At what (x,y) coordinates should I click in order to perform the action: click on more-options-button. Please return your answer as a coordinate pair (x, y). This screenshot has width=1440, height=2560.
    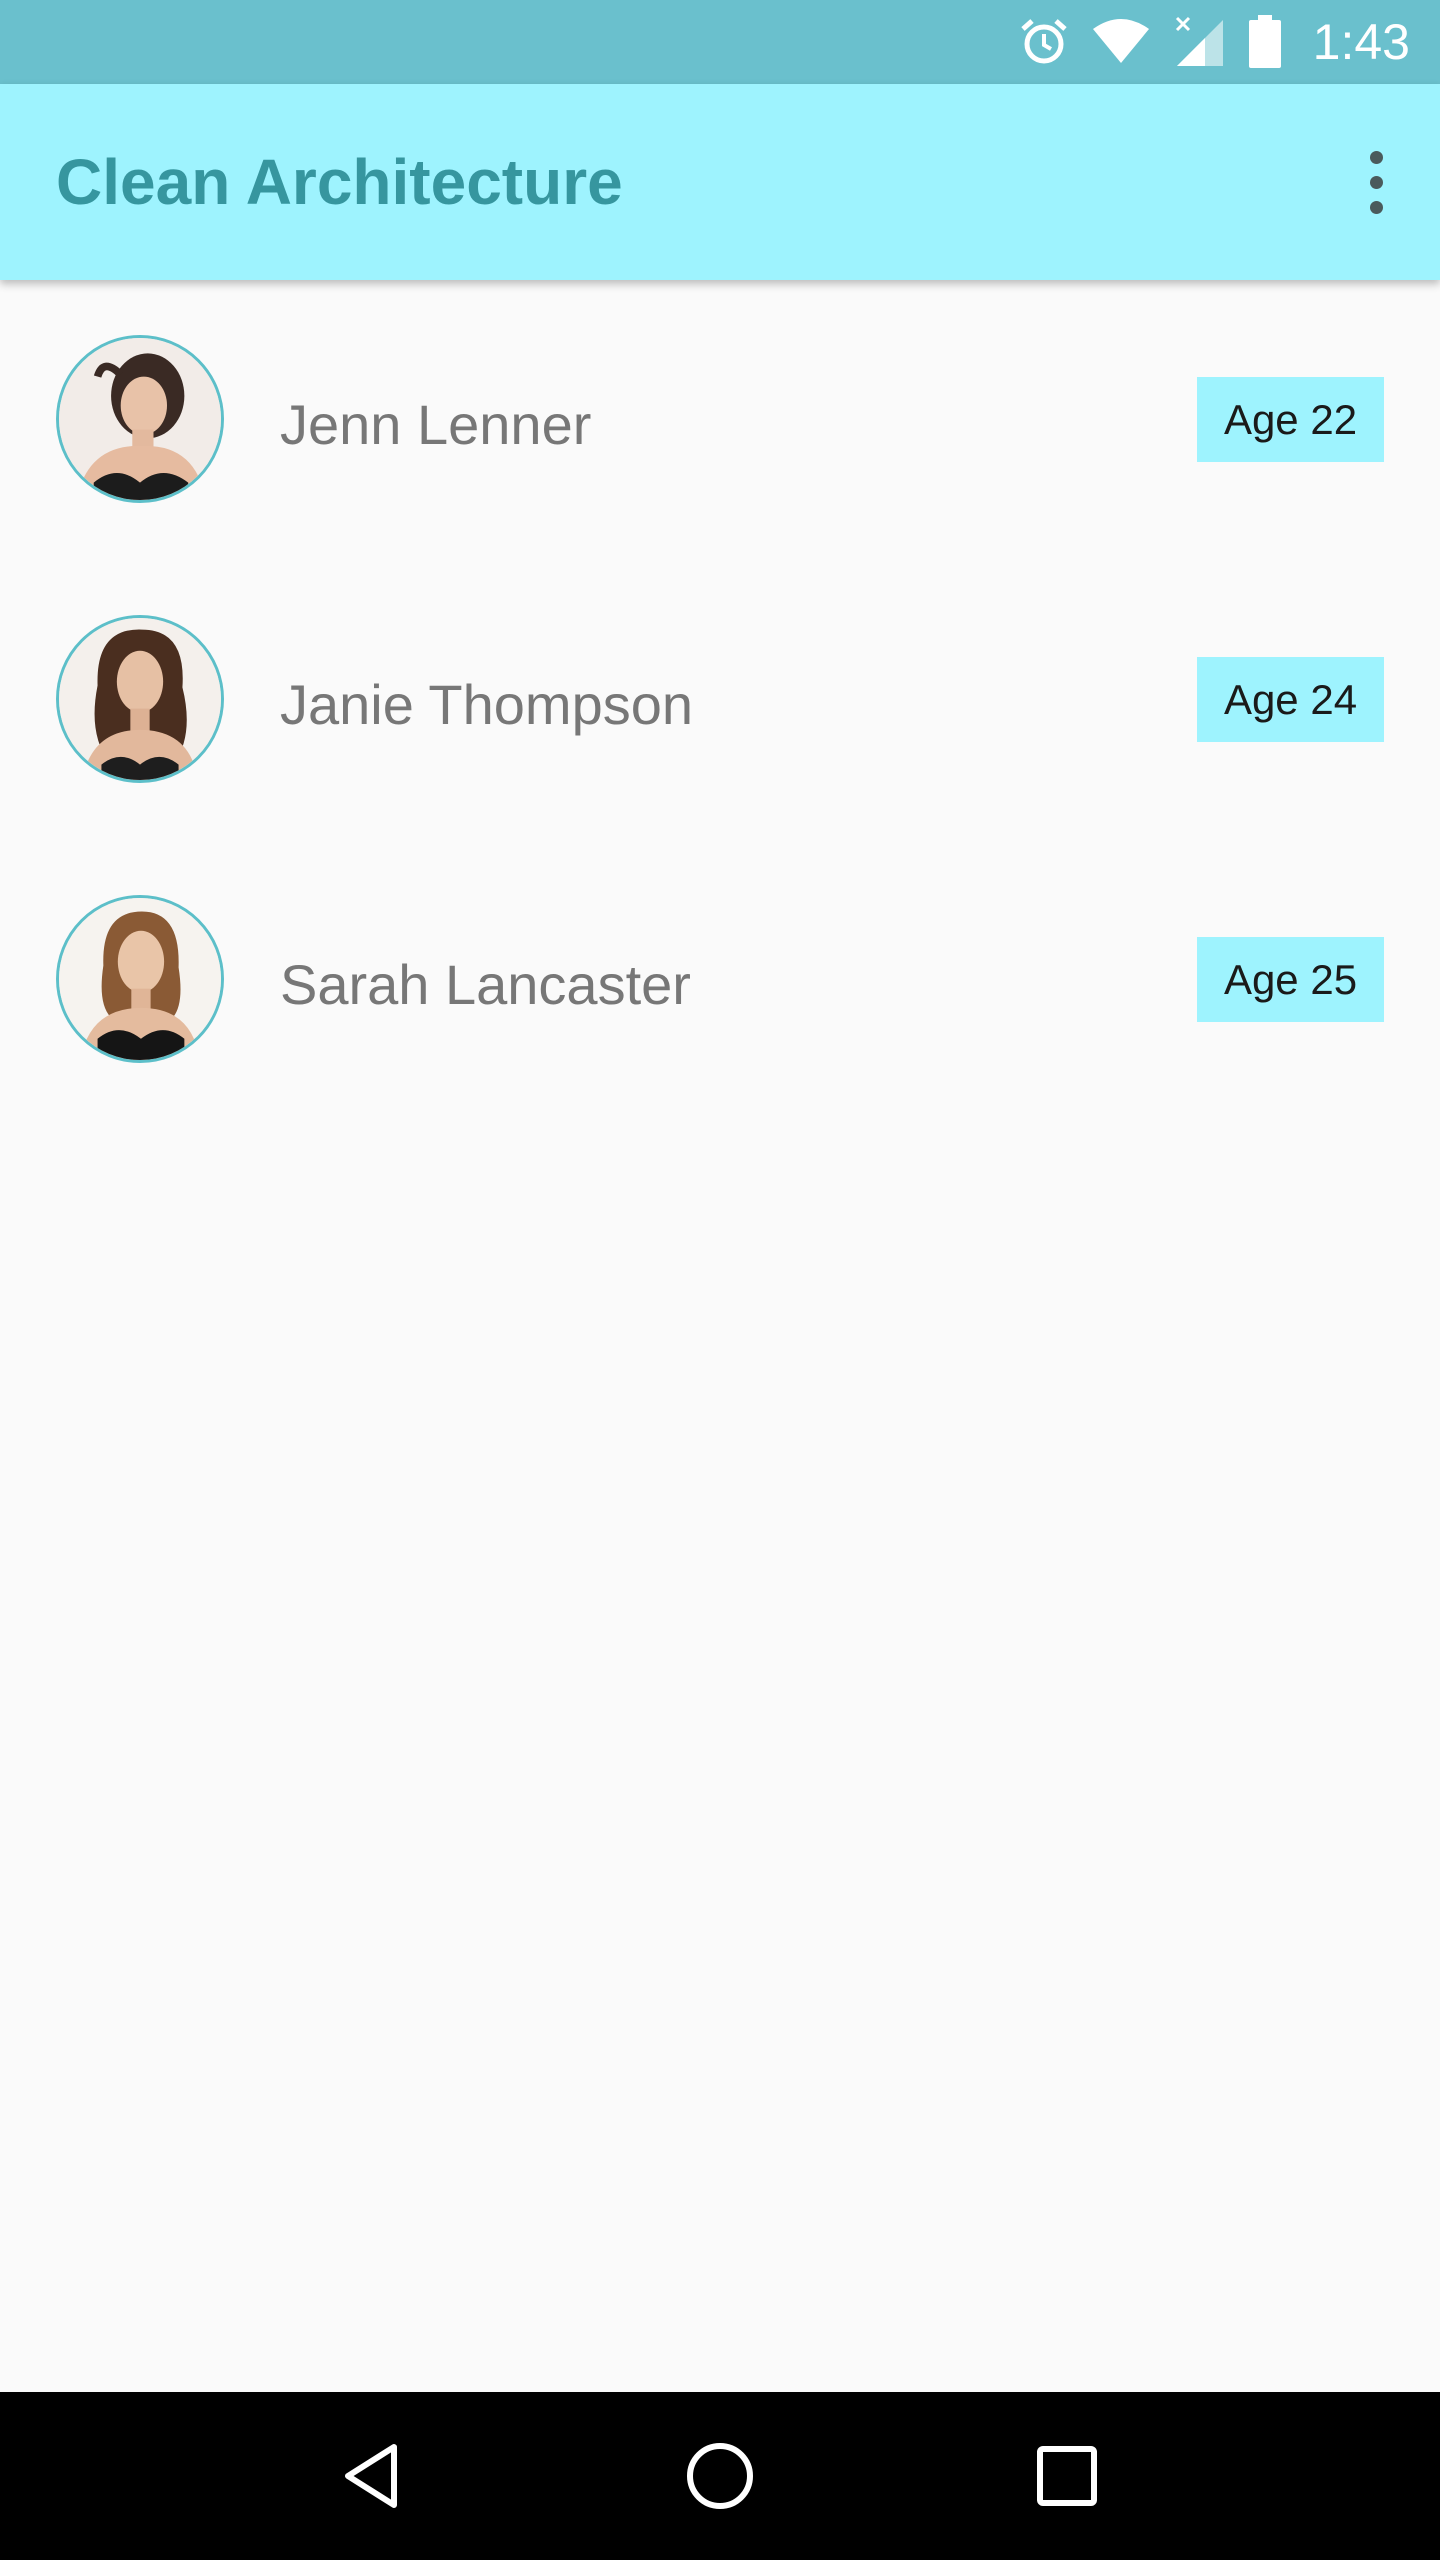
    Looking at the image, I should click on (1376, 182).